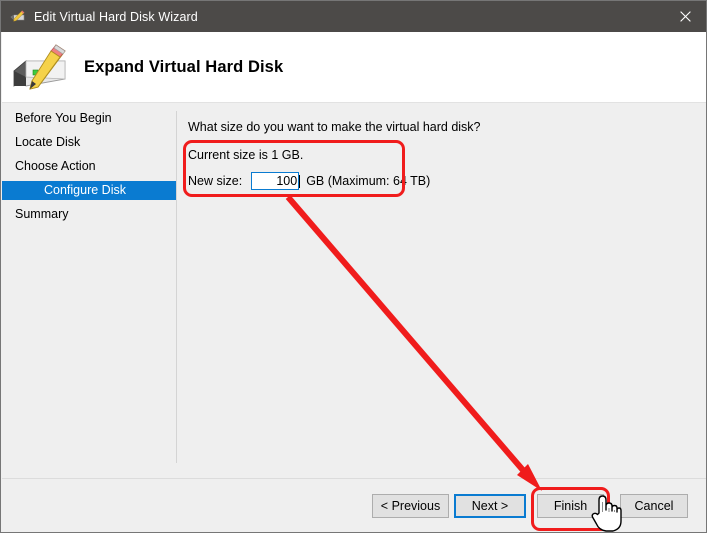  Describe the element at coordinates (116, 16) in the screenshot. I see `window-title: Edit Virtual Hard Disk Wizard` at that location.